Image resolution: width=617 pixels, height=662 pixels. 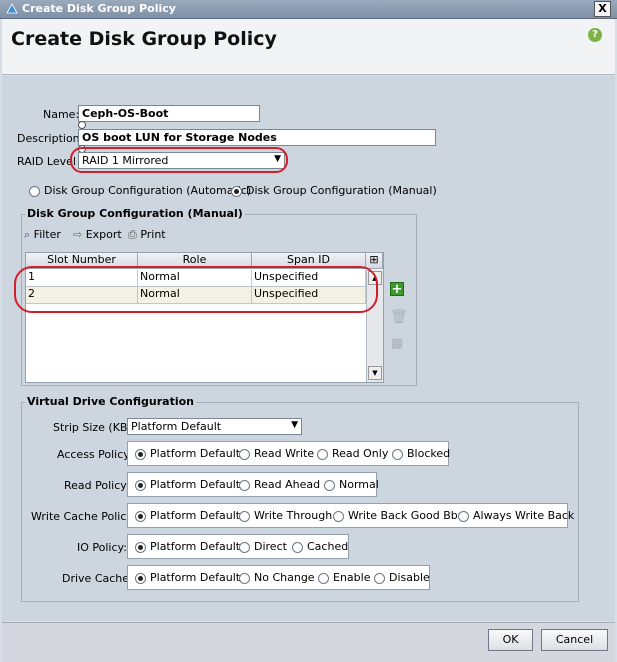 What do you see at coordinates (341, 190) in the screenshot?
I see `radio-manual-label: Disk Group Configuration (Manual)` at bounding box center [341, 190].